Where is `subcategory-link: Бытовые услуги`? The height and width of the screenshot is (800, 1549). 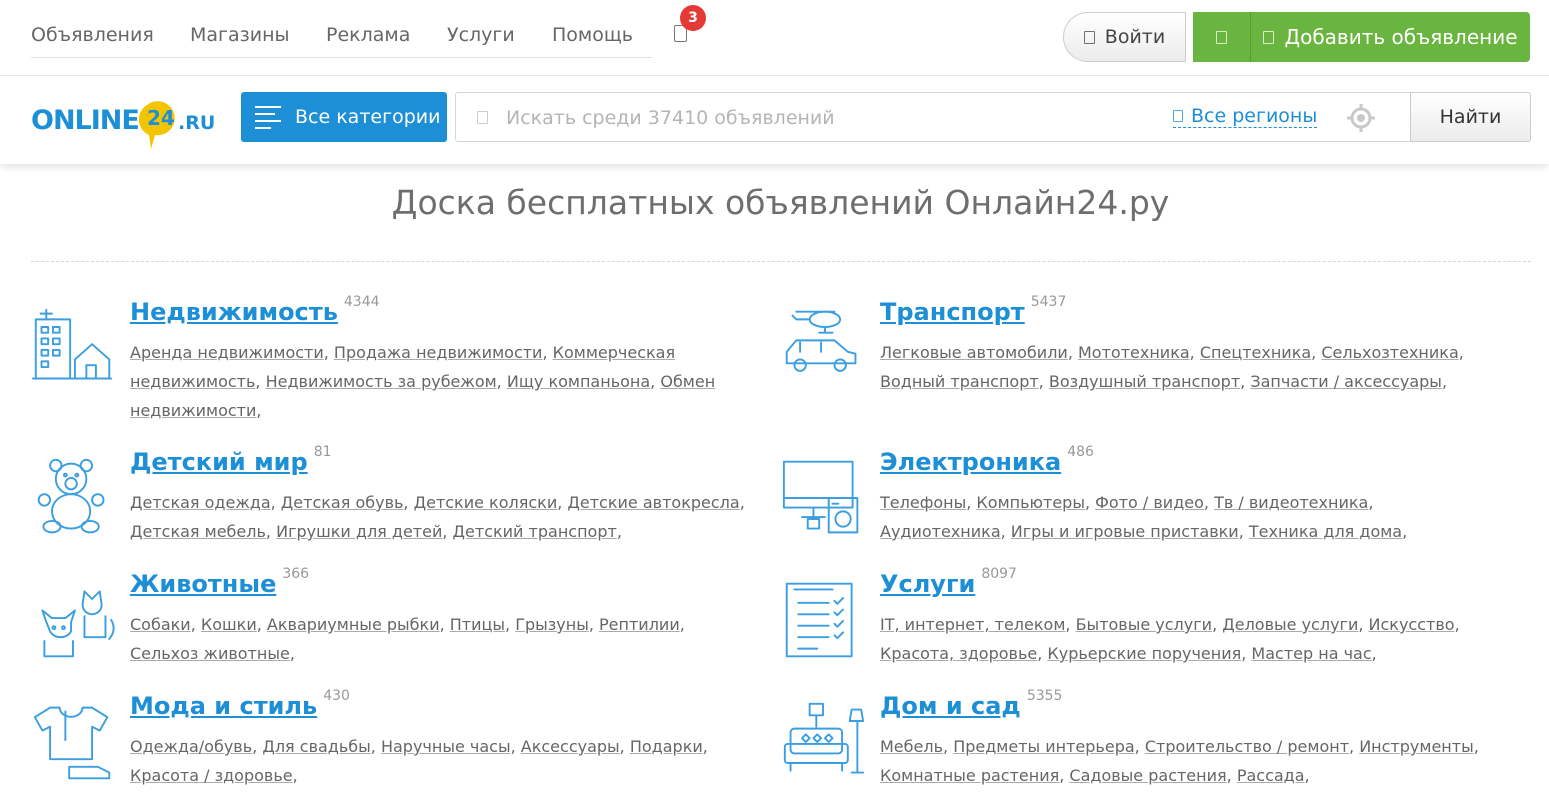 subcategory-link: Бытовые услуги is located at coordinates (1144, 624).